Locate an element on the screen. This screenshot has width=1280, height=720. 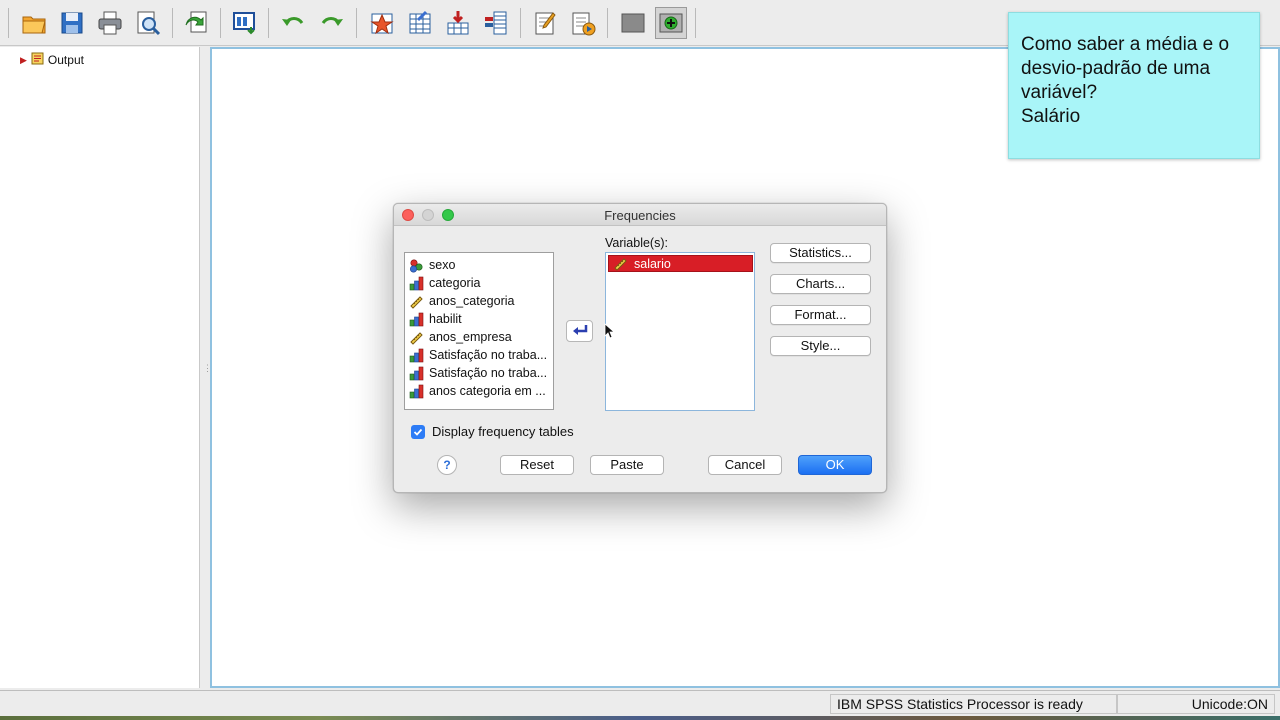
recall-dialog-icon is located at coordinates (245, 23).